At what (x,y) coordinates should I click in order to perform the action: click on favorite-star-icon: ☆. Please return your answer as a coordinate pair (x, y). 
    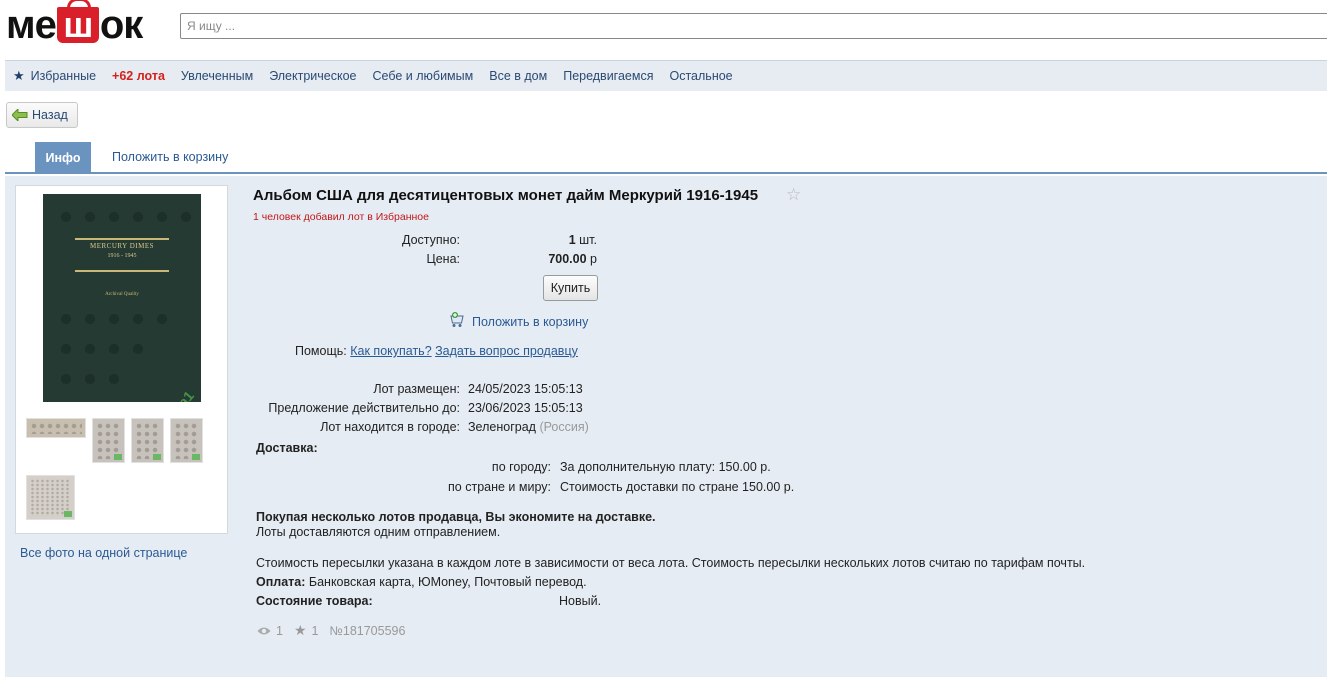
    Looking at the image, I should click on (793, 195).